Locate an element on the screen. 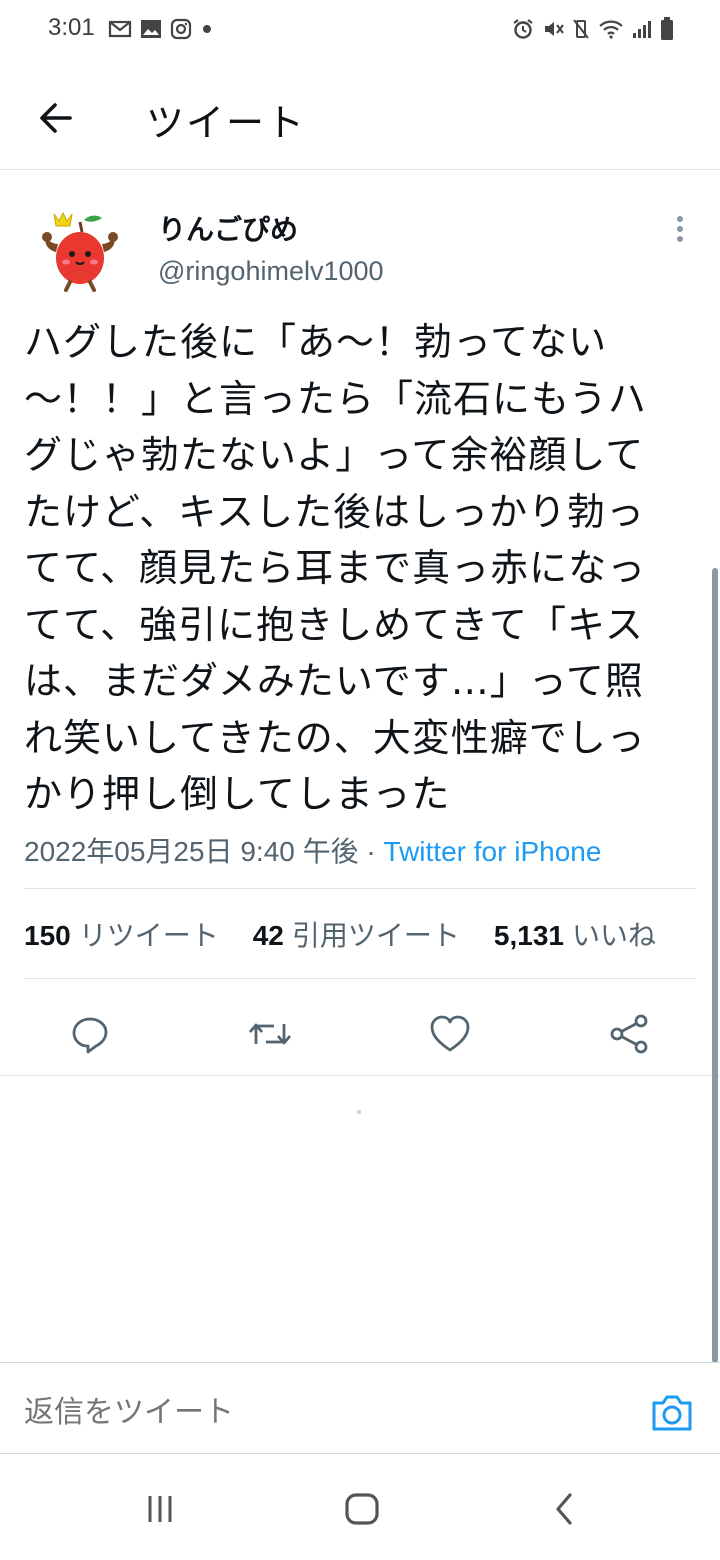 The width and height of the screenshot is (720, 1560). wifi-icon is located at coordinates (611, 29).